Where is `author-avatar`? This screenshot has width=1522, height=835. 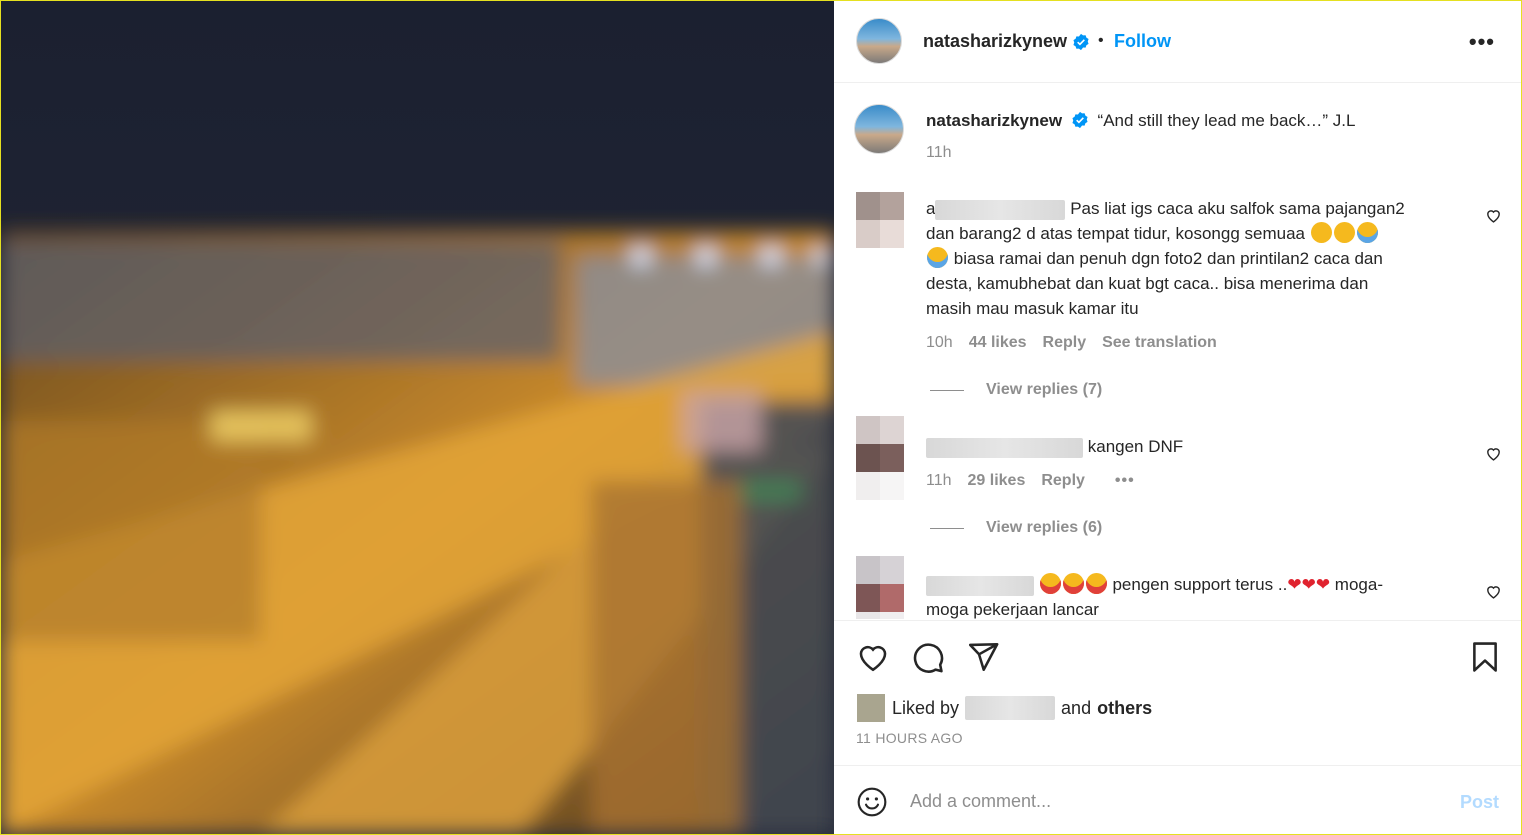 author-avatar is located at coordinates (879, 41).